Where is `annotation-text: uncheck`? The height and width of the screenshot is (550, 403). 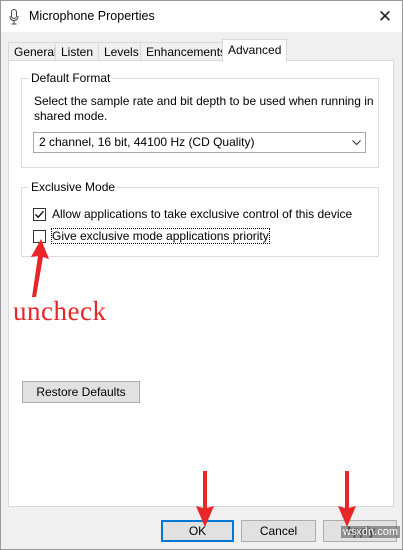 annotation-text: uncheck is located at coordinates (60, 311).